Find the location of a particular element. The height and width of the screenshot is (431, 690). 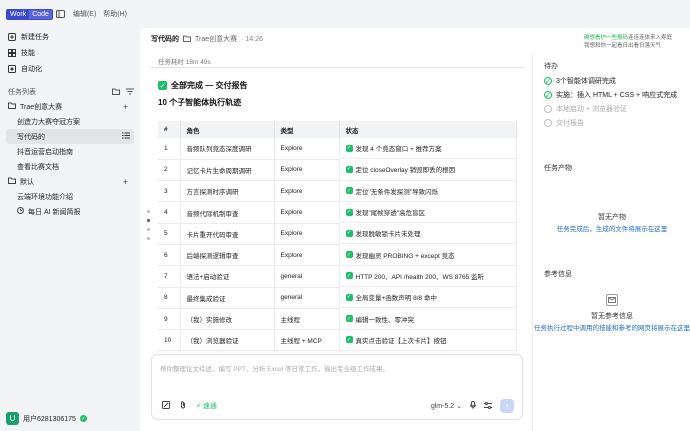

auto-mode-label: 速通 is located at coordinates (209, 406).